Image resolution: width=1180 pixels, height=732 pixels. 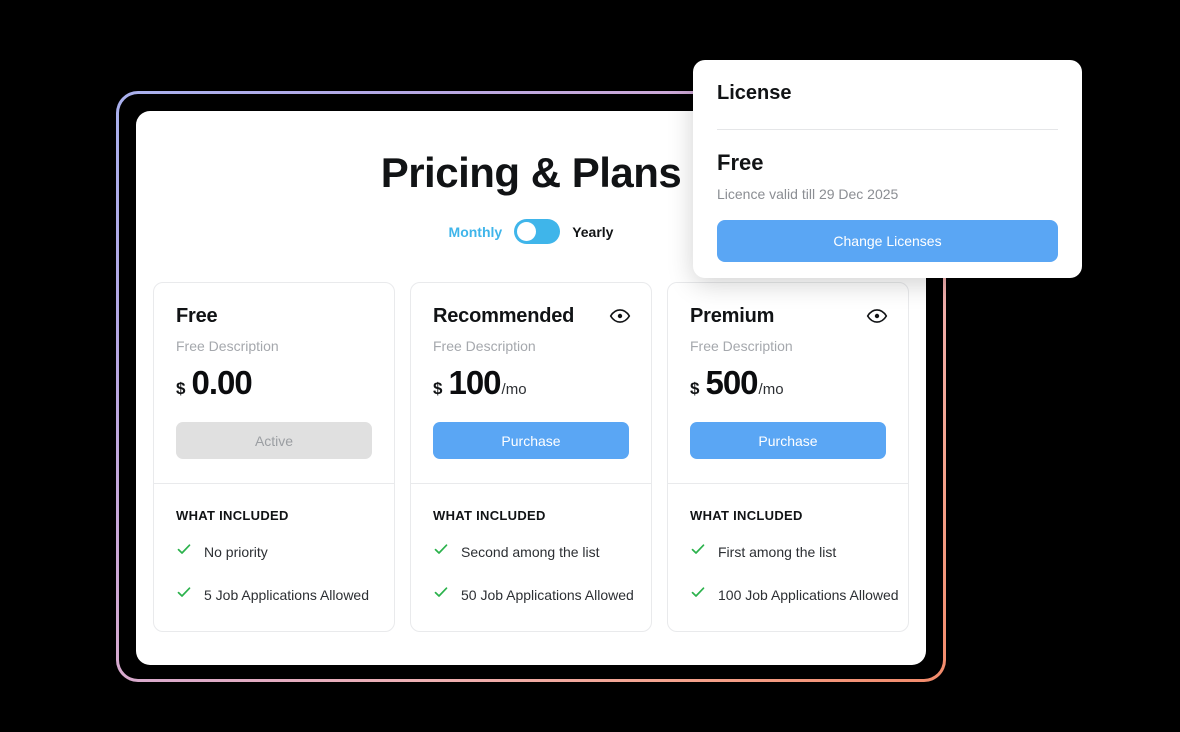 I want to click on list-item: Second among the list, so click(x=531, y=551).